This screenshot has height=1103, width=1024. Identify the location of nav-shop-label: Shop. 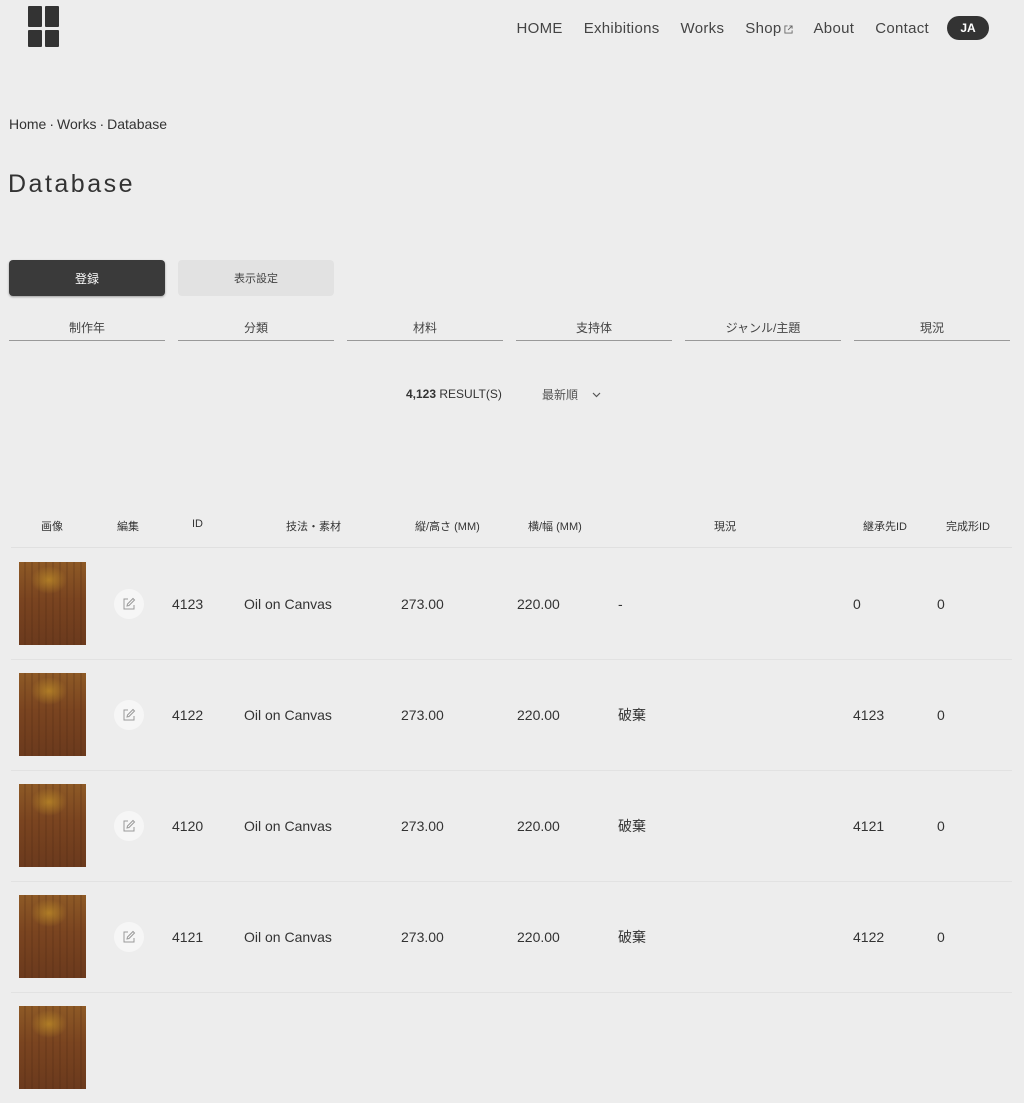
(763, 28).